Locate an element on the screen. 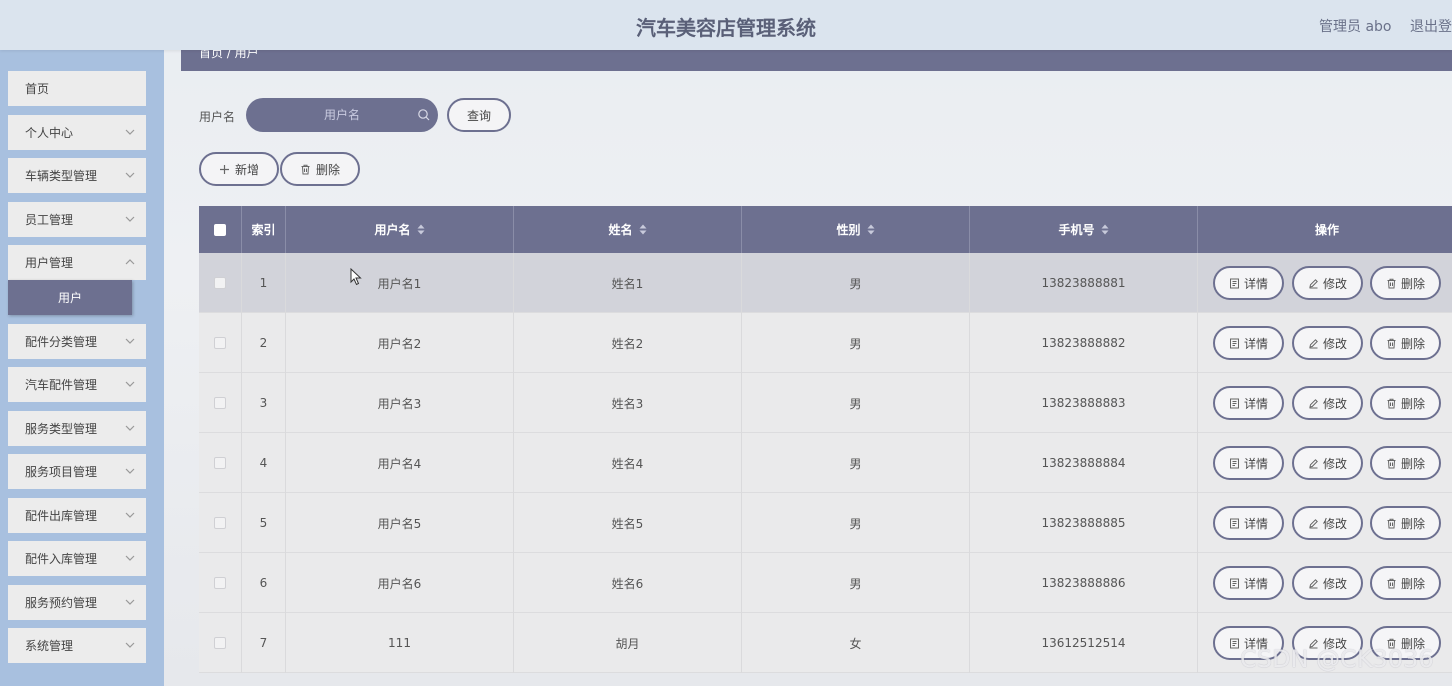 The width and height of the screenshot is (1452, 686). sidebar-item-service-booking: 服务预约管理 is located at coordinates (77, 602).